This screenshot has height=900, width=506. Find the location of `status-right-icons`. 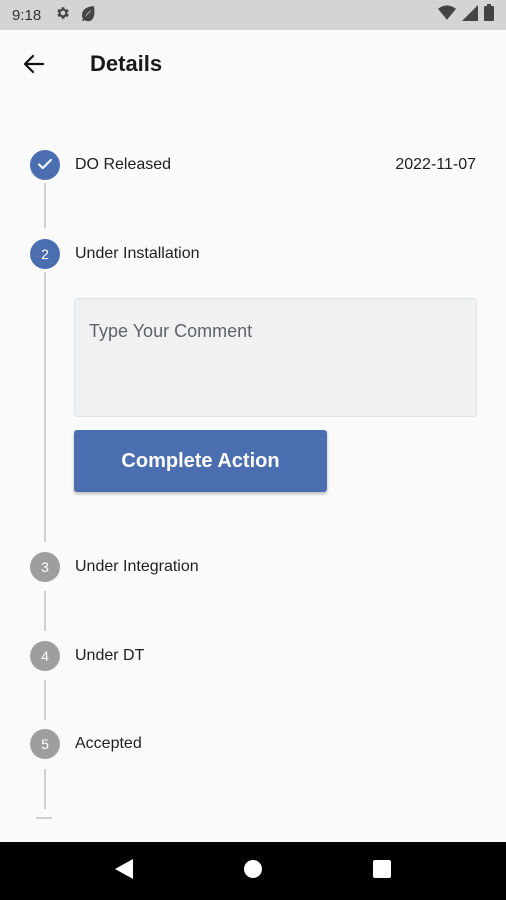

status-right-icons is located at coordinates (466, 15).